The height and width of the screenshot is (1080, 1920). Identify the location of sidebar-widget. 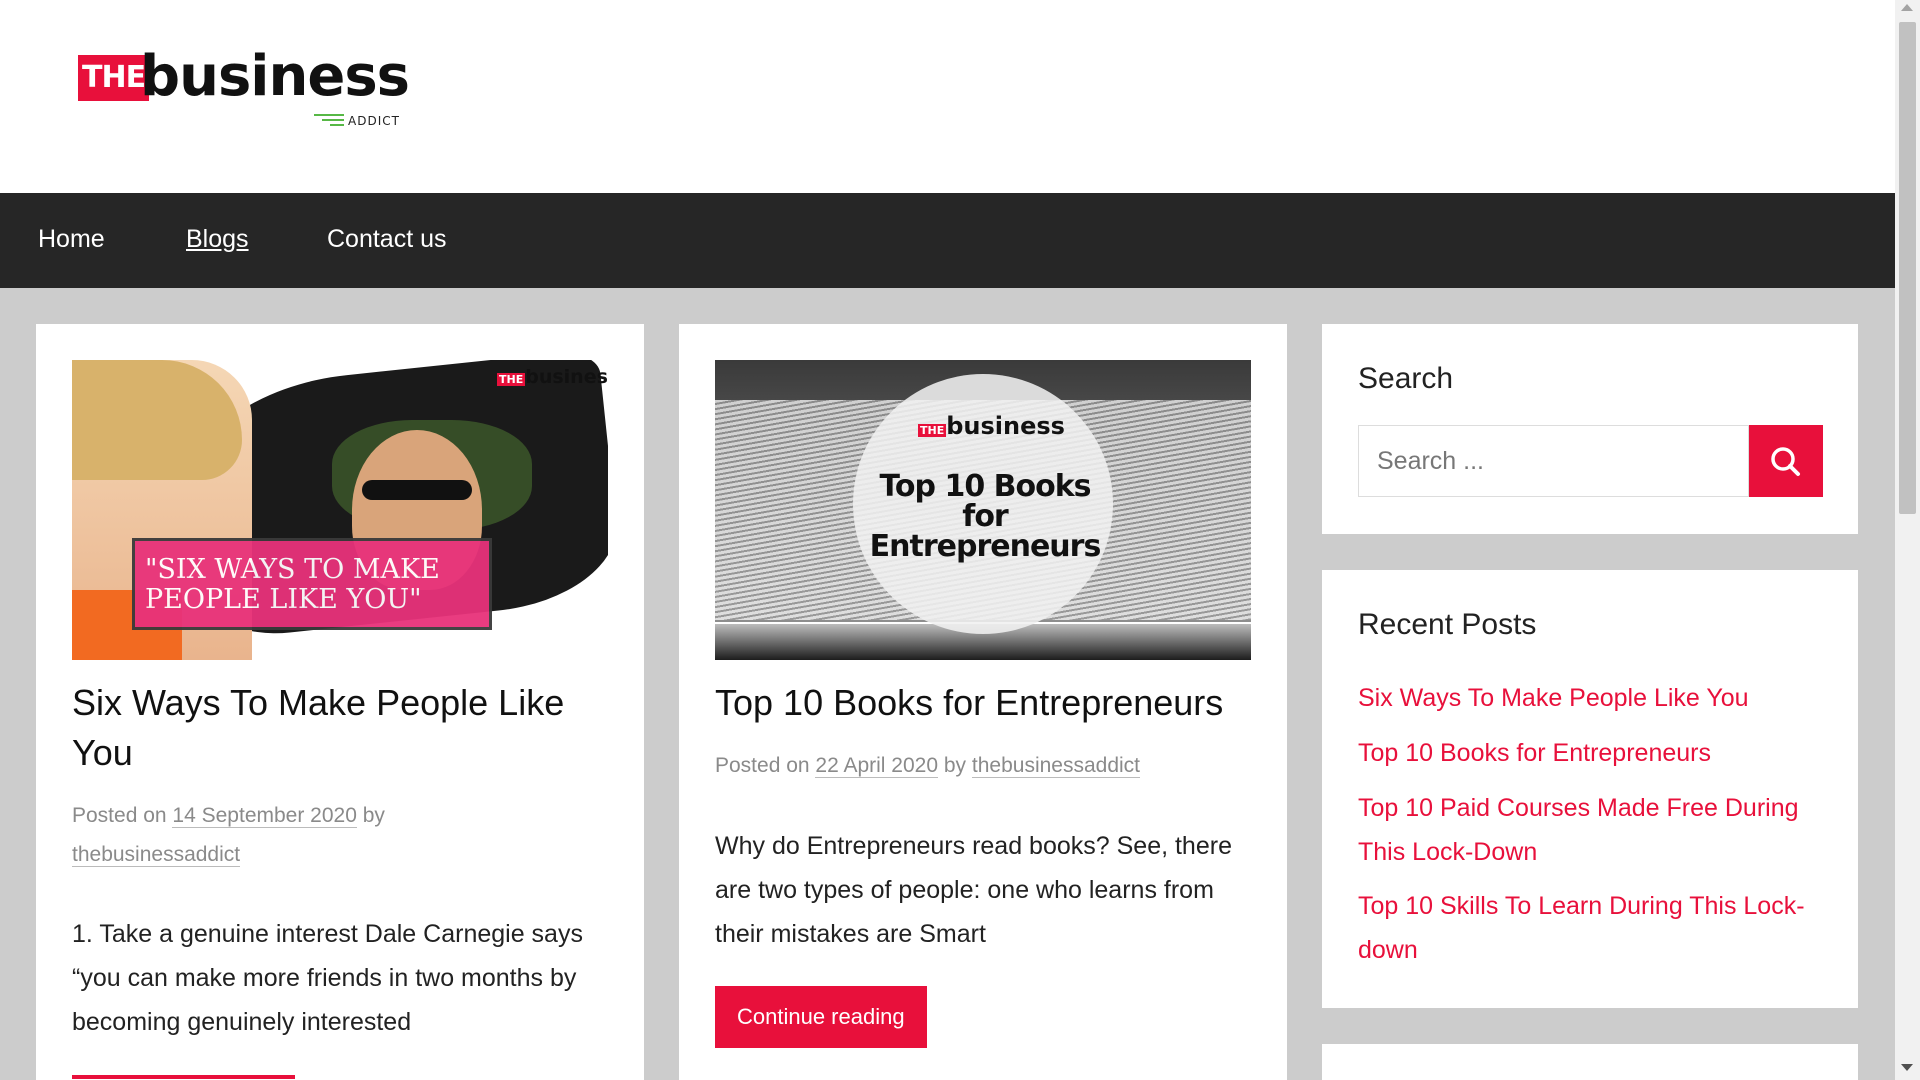
(1590, 1062).